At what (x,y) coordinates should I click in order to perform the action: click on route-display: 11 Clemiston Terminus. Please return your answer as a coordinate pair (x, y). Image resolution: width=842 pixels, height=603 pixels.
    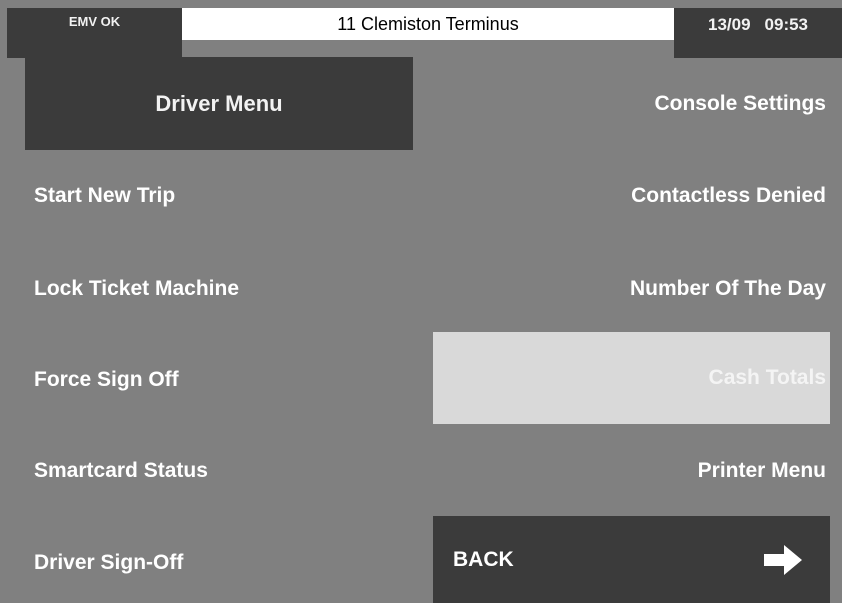
    Looking at the image, I should click on (428, 24).